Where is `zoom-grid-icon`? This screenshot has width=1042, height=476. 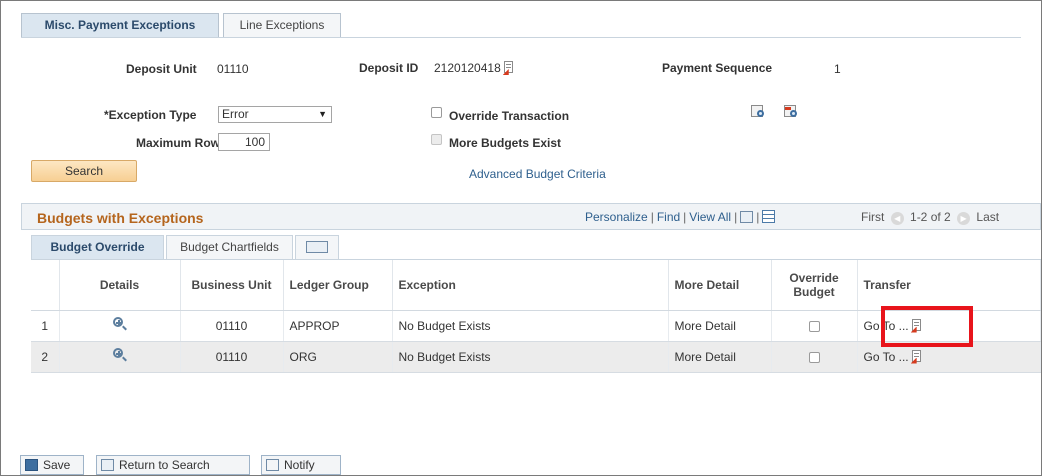 zoom-grid-icon is located at coordinates (747, 217).